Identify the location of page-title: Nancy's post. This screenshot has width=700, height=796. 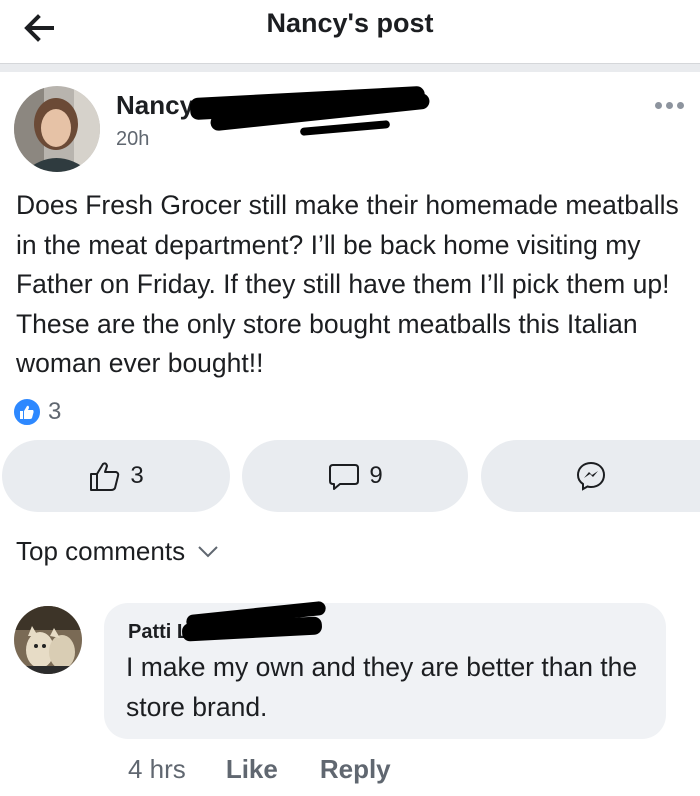
(350, 23).